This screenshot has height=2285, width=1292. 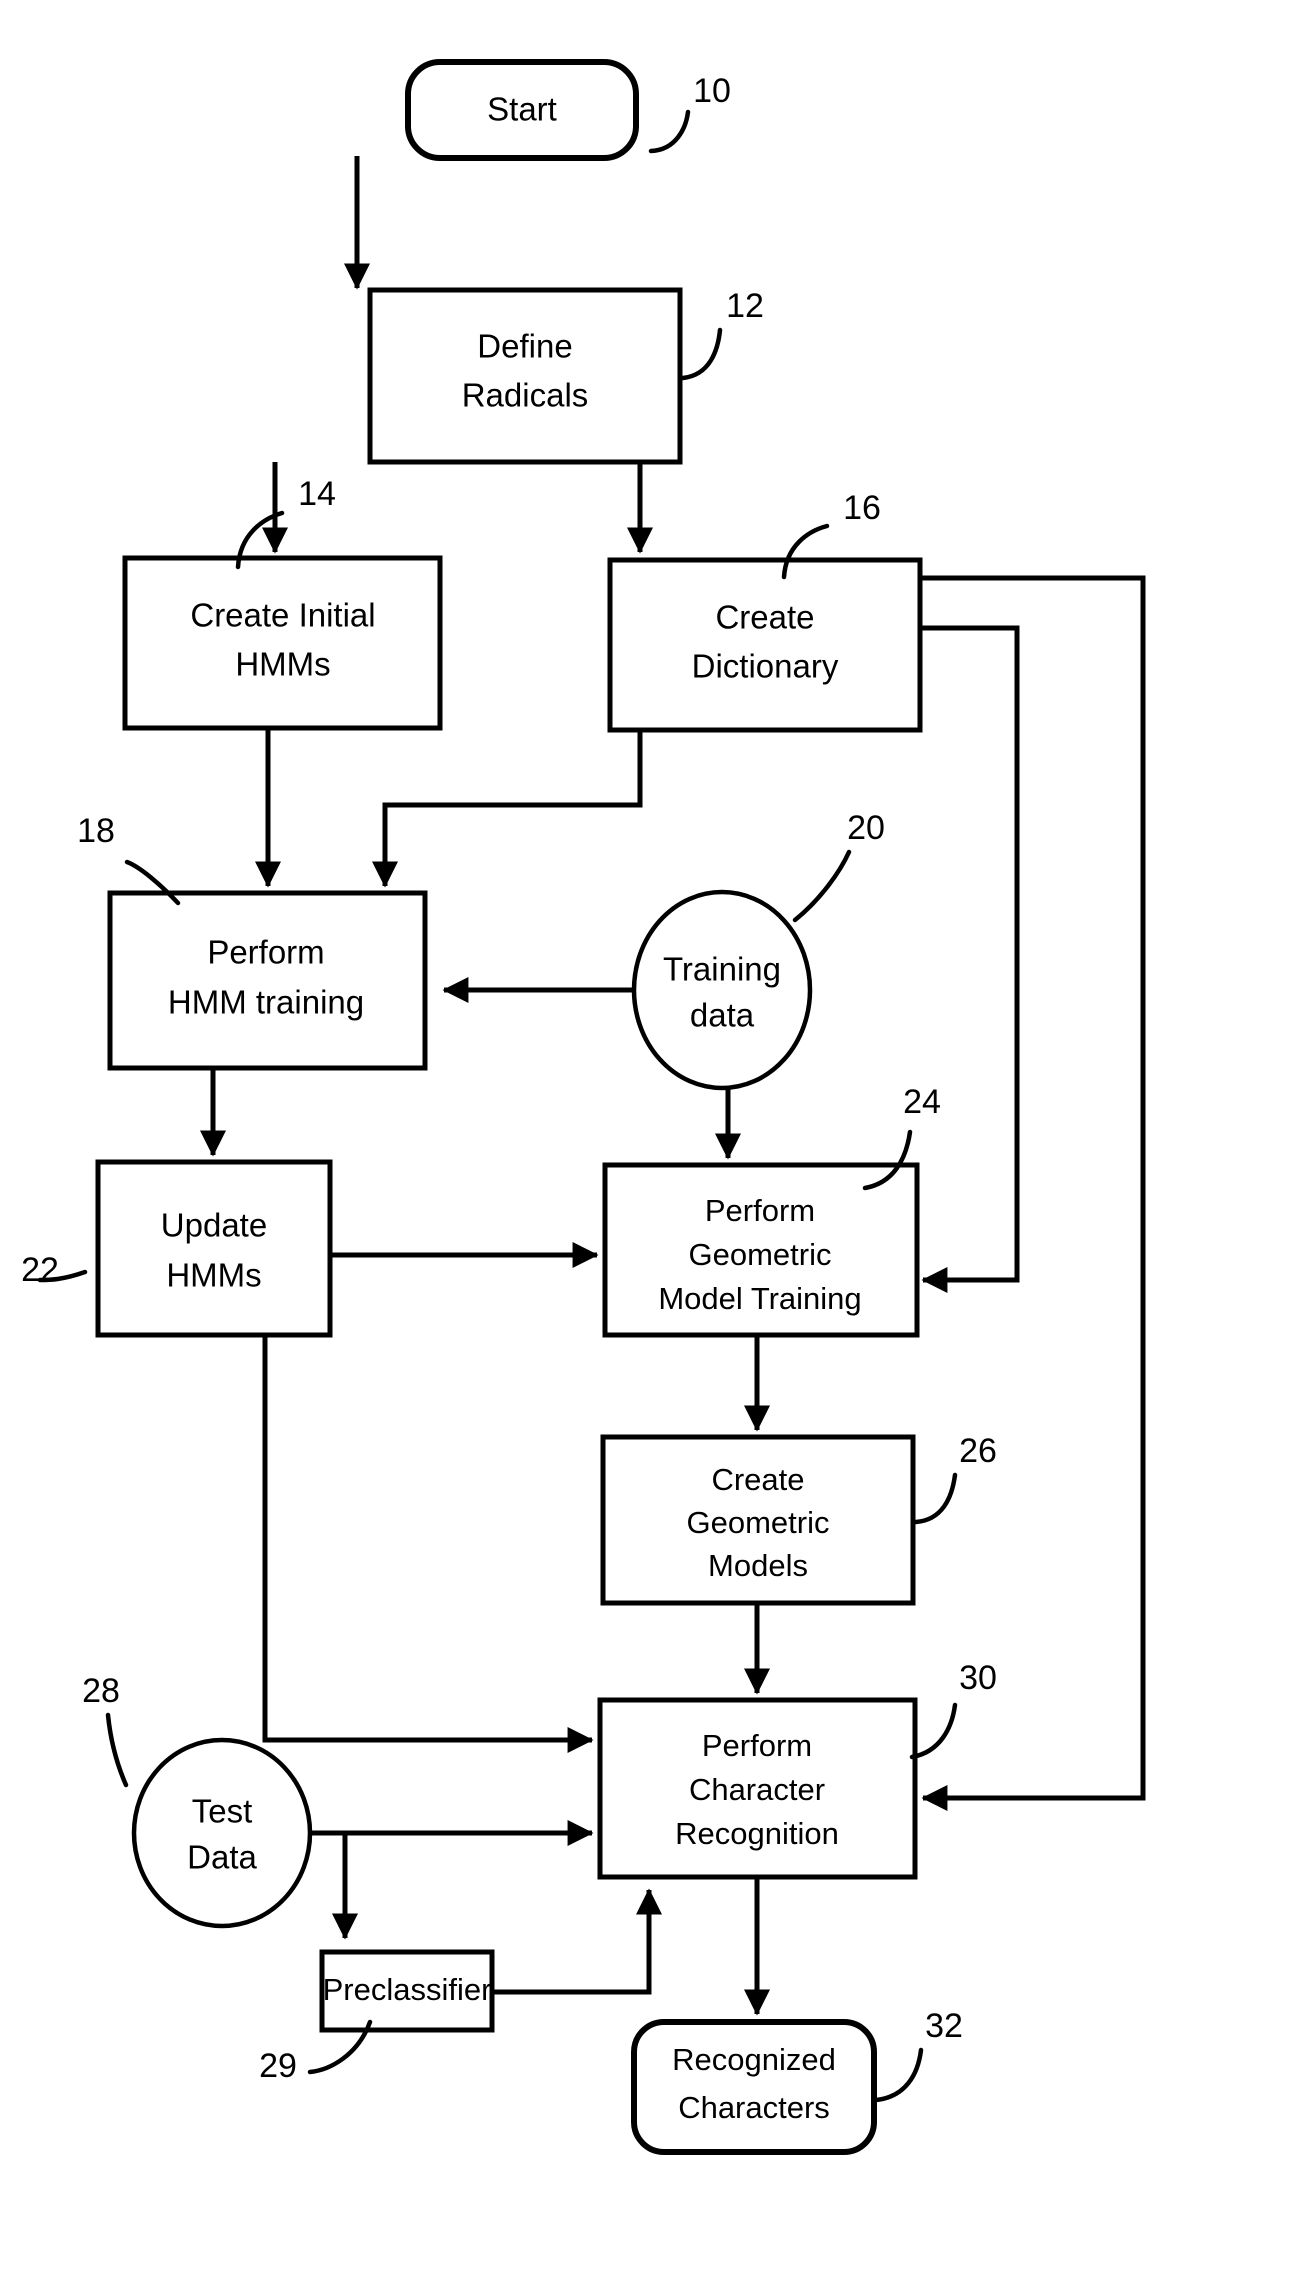 What do you see at coordinates (40, 1270) in the screenshot?
I see `ref-label-22: 22` at bounding box center [40, 1270].